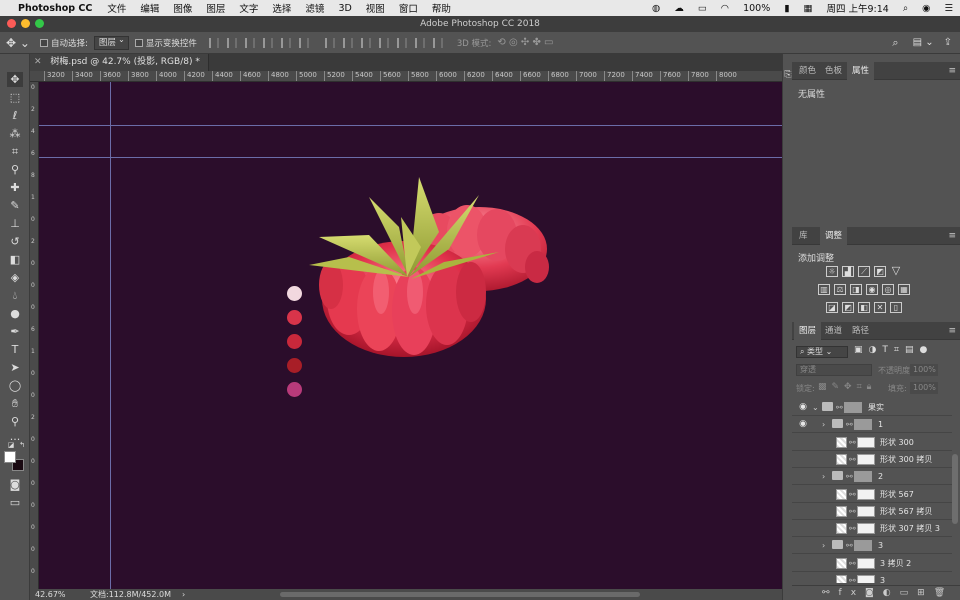 This screenshot has height=600, width=960. Describe the element at coordinates (10, 457) in the screenshot. I see `foreground-color-swatch` at that location.